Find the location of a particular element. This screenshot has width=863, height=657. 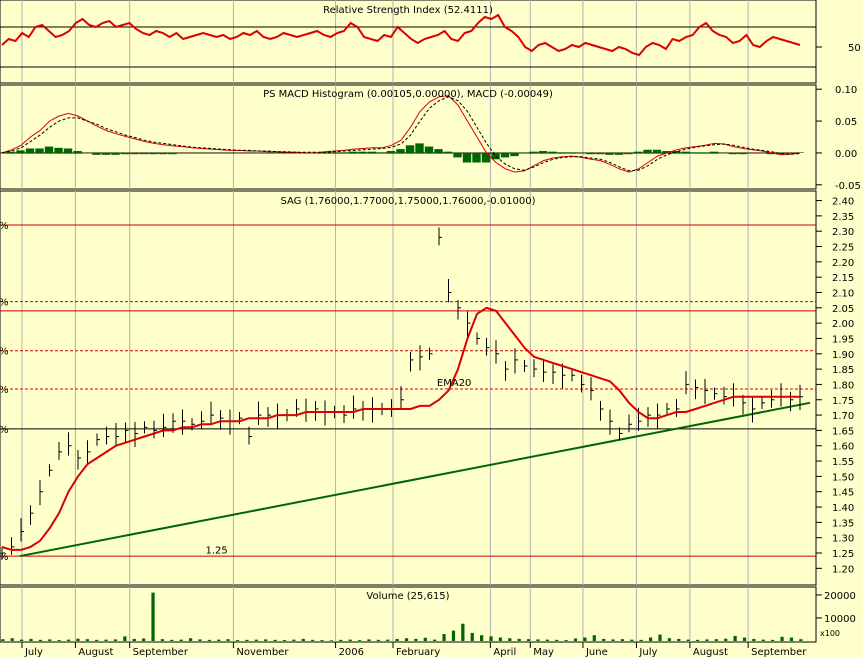

price-tick-label: 1.60 is located at coordinates (843, 447).